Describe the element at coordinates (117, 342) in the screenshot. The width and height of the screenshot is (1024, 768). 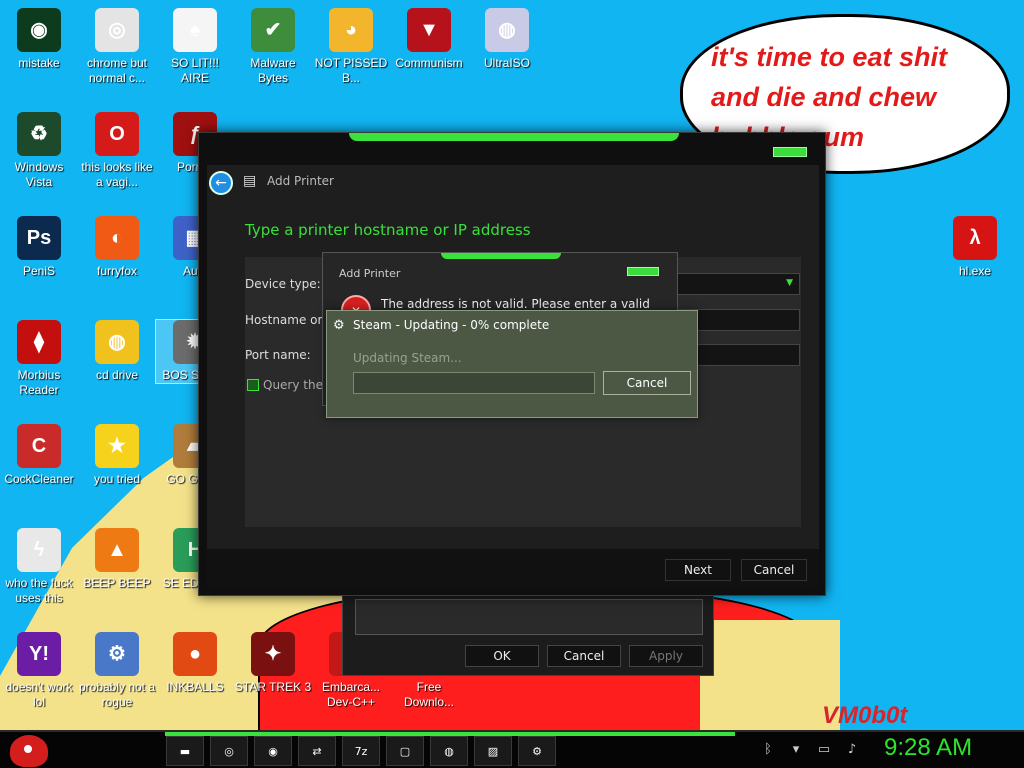
I see `cd-icon: ◍` at that location.